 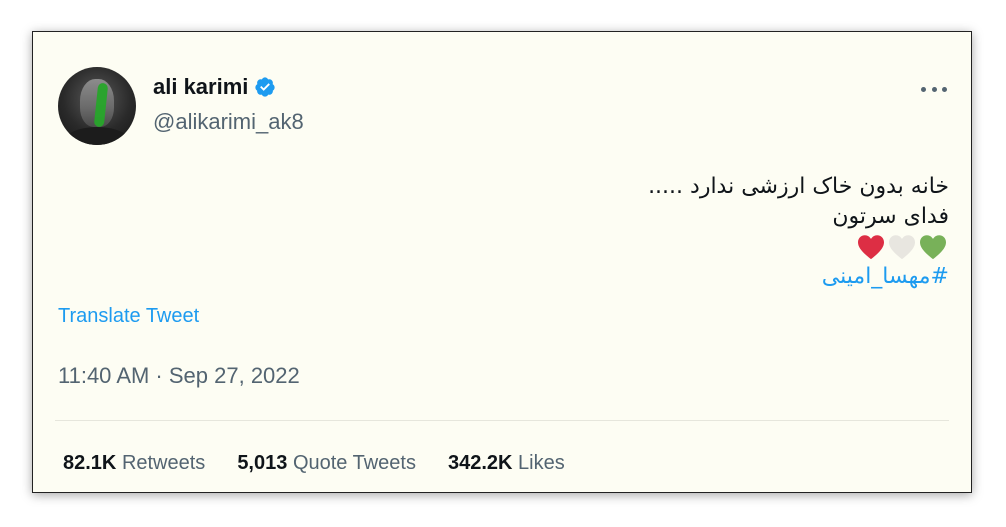 I want to click on quote-tweets-stat: 5,013 Quote Tweets, so click(x=326, y=463).